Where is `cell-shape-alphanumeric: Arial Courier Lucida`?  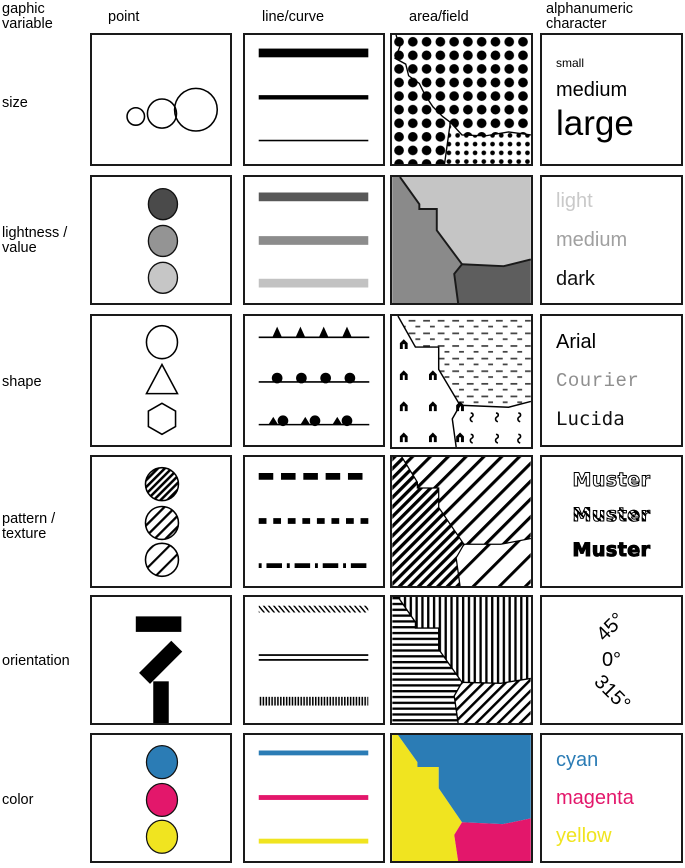
cell-shape-alphanumeric: Arial Courier Lucida is located at coordinates (611, 380).